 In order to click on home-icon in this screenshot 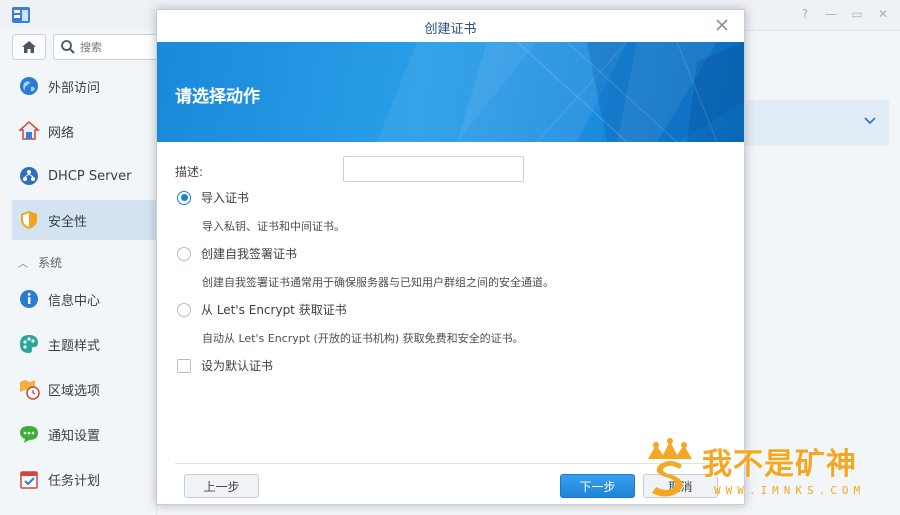, I will do `click(29, 47)`.